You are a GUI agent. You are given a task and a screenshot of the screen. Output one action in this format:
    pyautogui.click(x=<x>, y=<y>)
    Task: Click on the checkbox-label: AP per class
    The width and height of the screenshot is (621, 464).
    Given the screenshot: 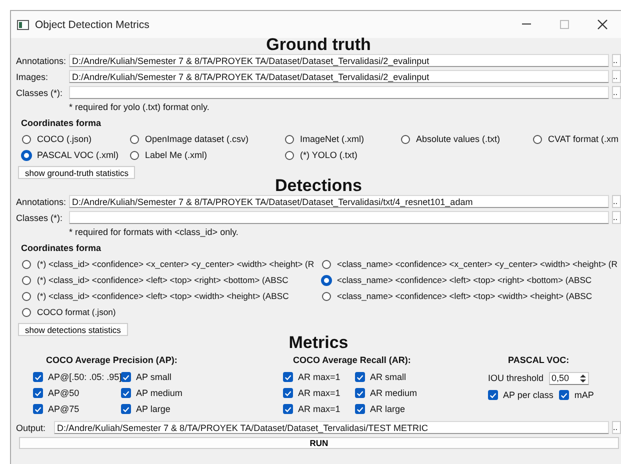 What is the action you would take?
    pyautogui.click(x=528, y=395)
    